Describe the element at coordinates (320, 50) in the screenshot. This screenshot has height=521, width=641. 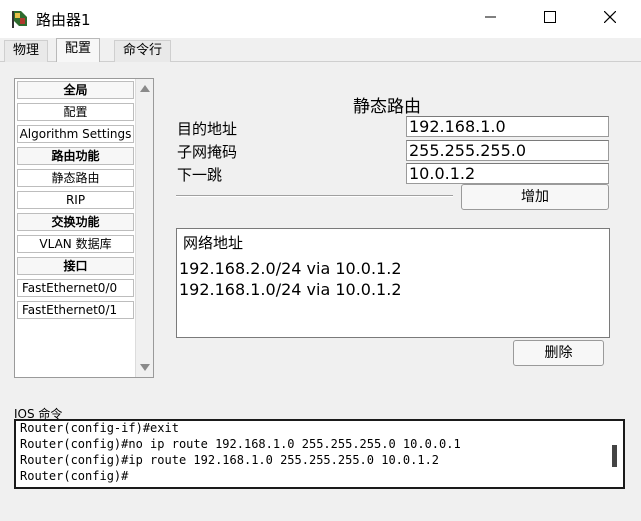
I see `tab-bar: 物理 配置 命令行` at that location.